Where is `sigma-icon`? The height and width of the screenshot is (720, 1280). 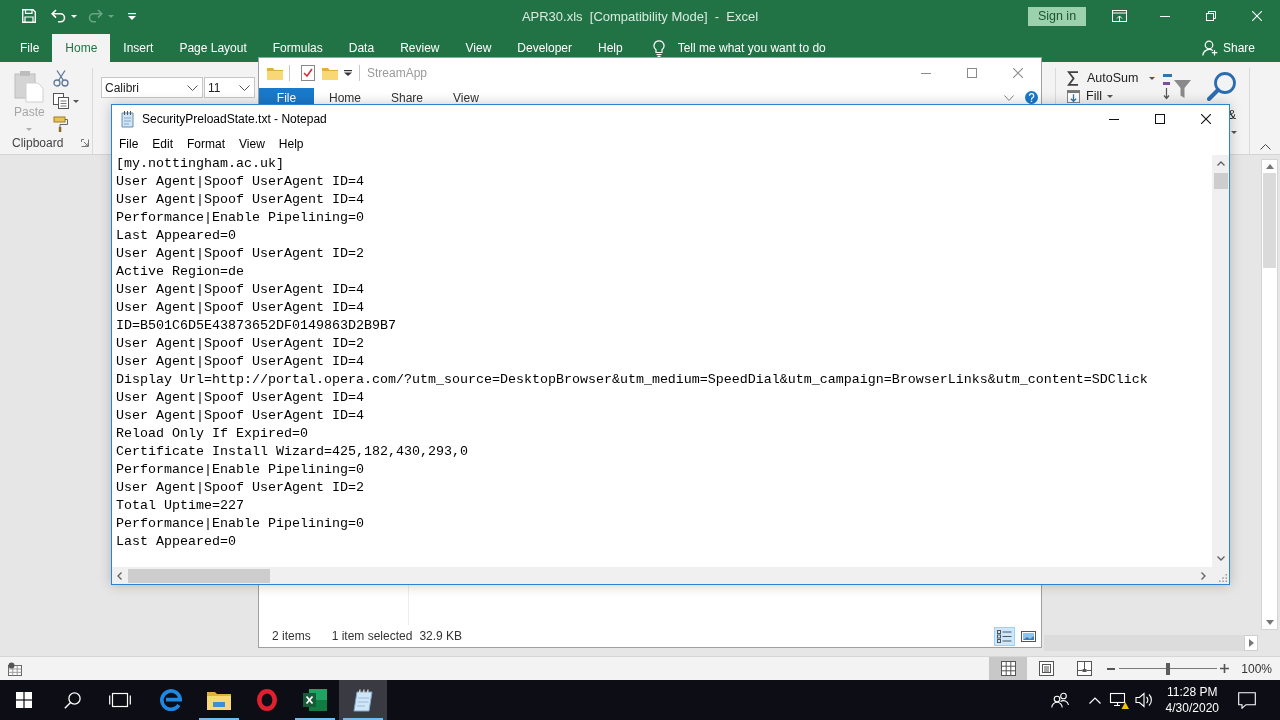
sigma-icon is located at coordinates (1073, 78).